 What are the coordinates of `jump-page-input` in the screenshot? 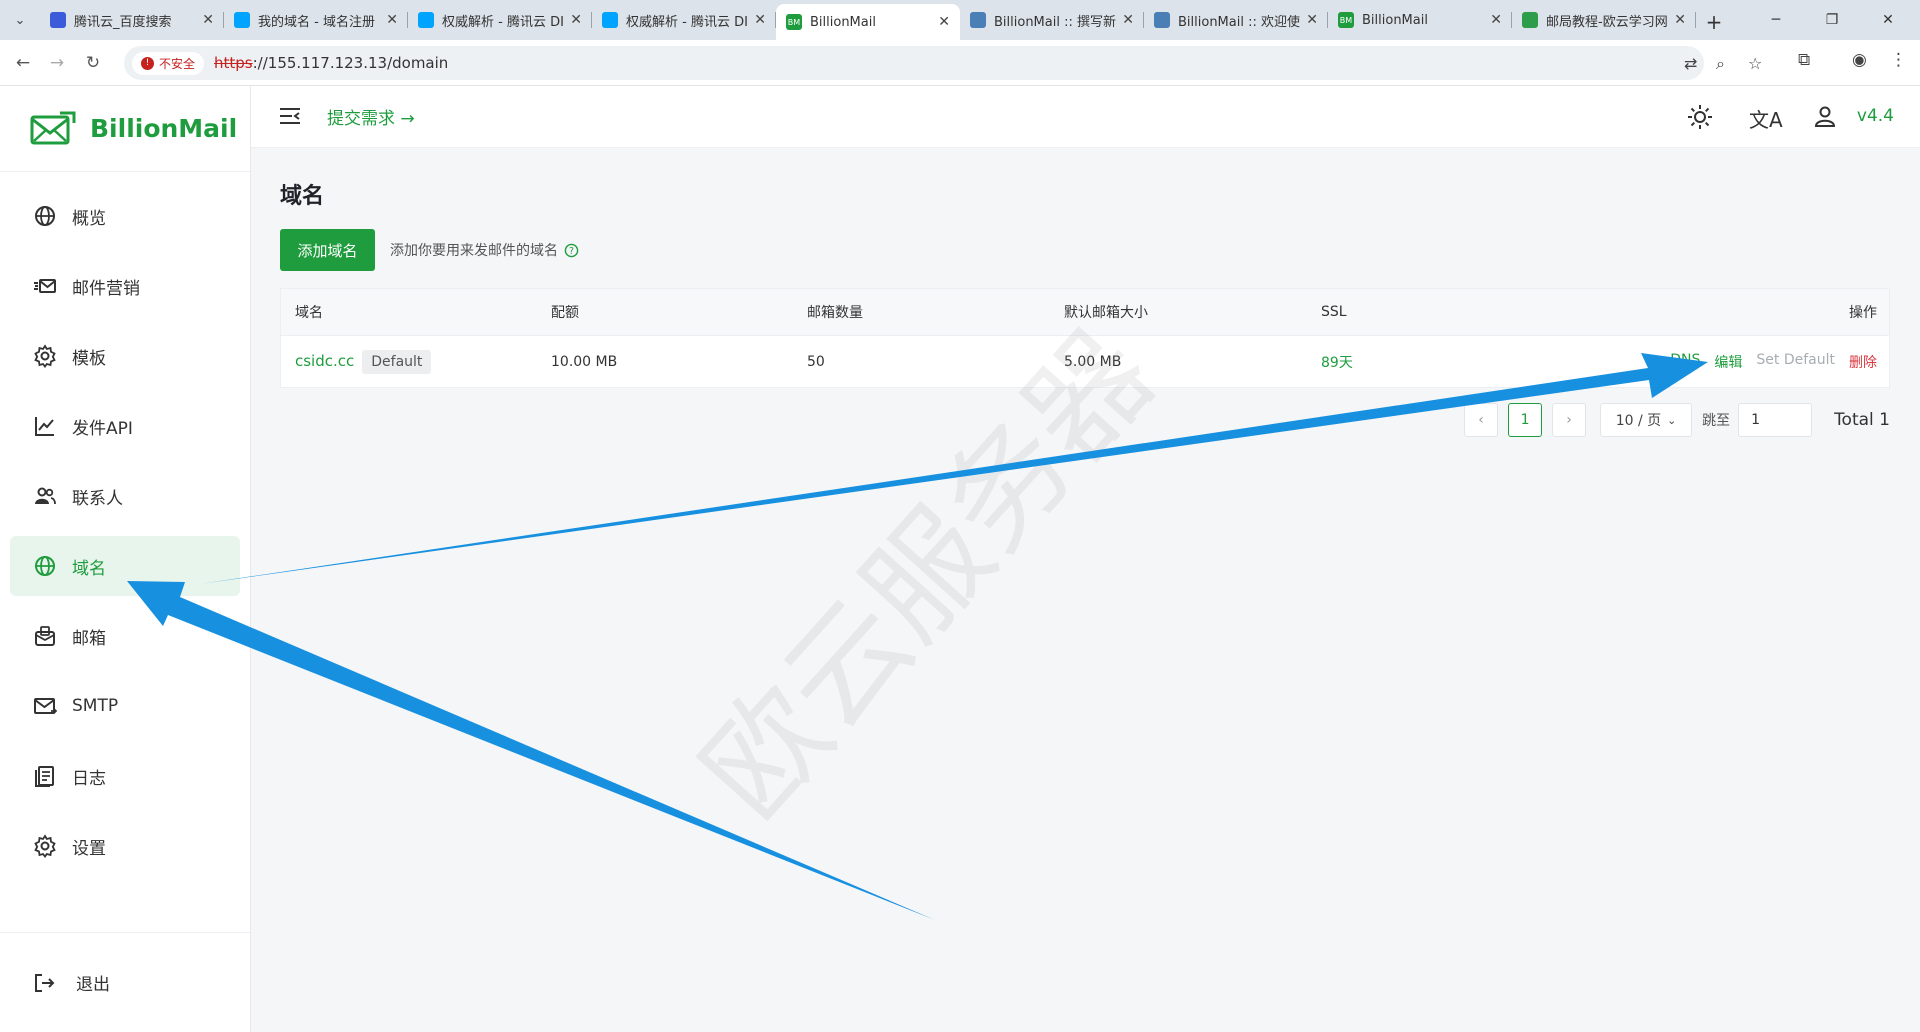 It's located at (1775, 420).